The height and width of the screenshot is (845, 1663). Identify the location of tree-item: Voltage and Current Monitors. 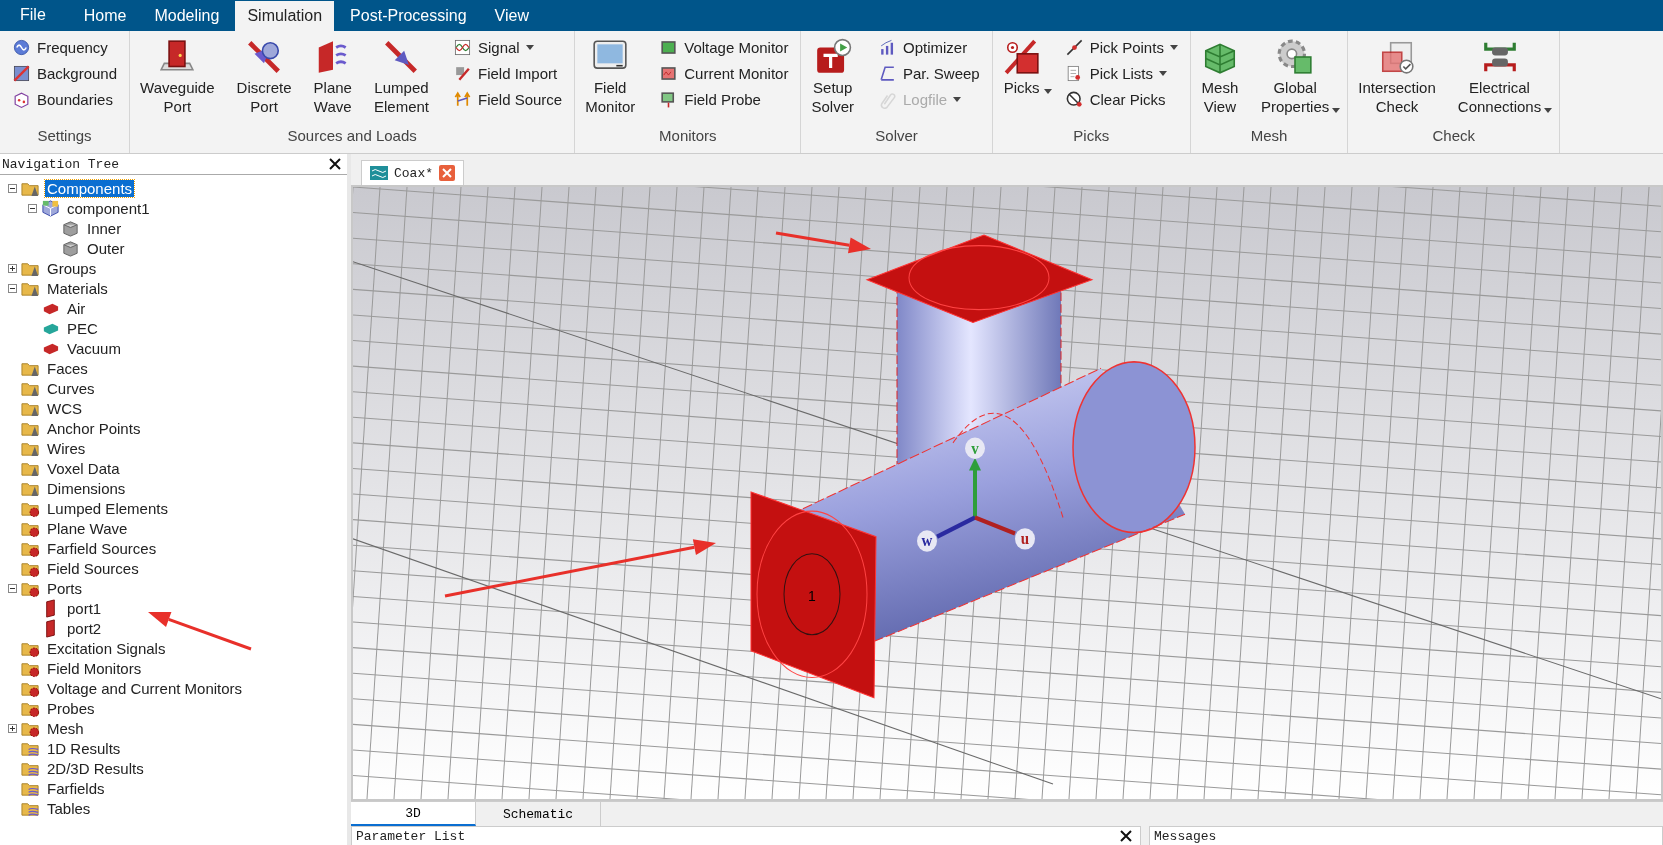
(145, 688).